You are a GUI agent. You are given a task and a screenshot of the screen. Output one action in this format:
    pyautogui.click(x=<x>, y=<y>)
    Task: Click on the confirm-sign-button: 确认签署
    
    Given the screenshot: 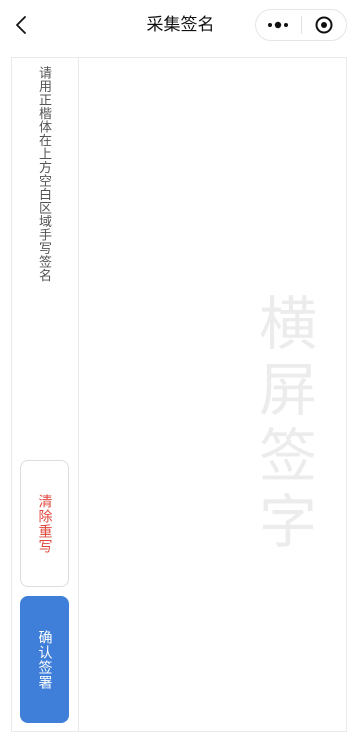 What is the action you would take?
    pyautogui.click(x=44, y=659)
    